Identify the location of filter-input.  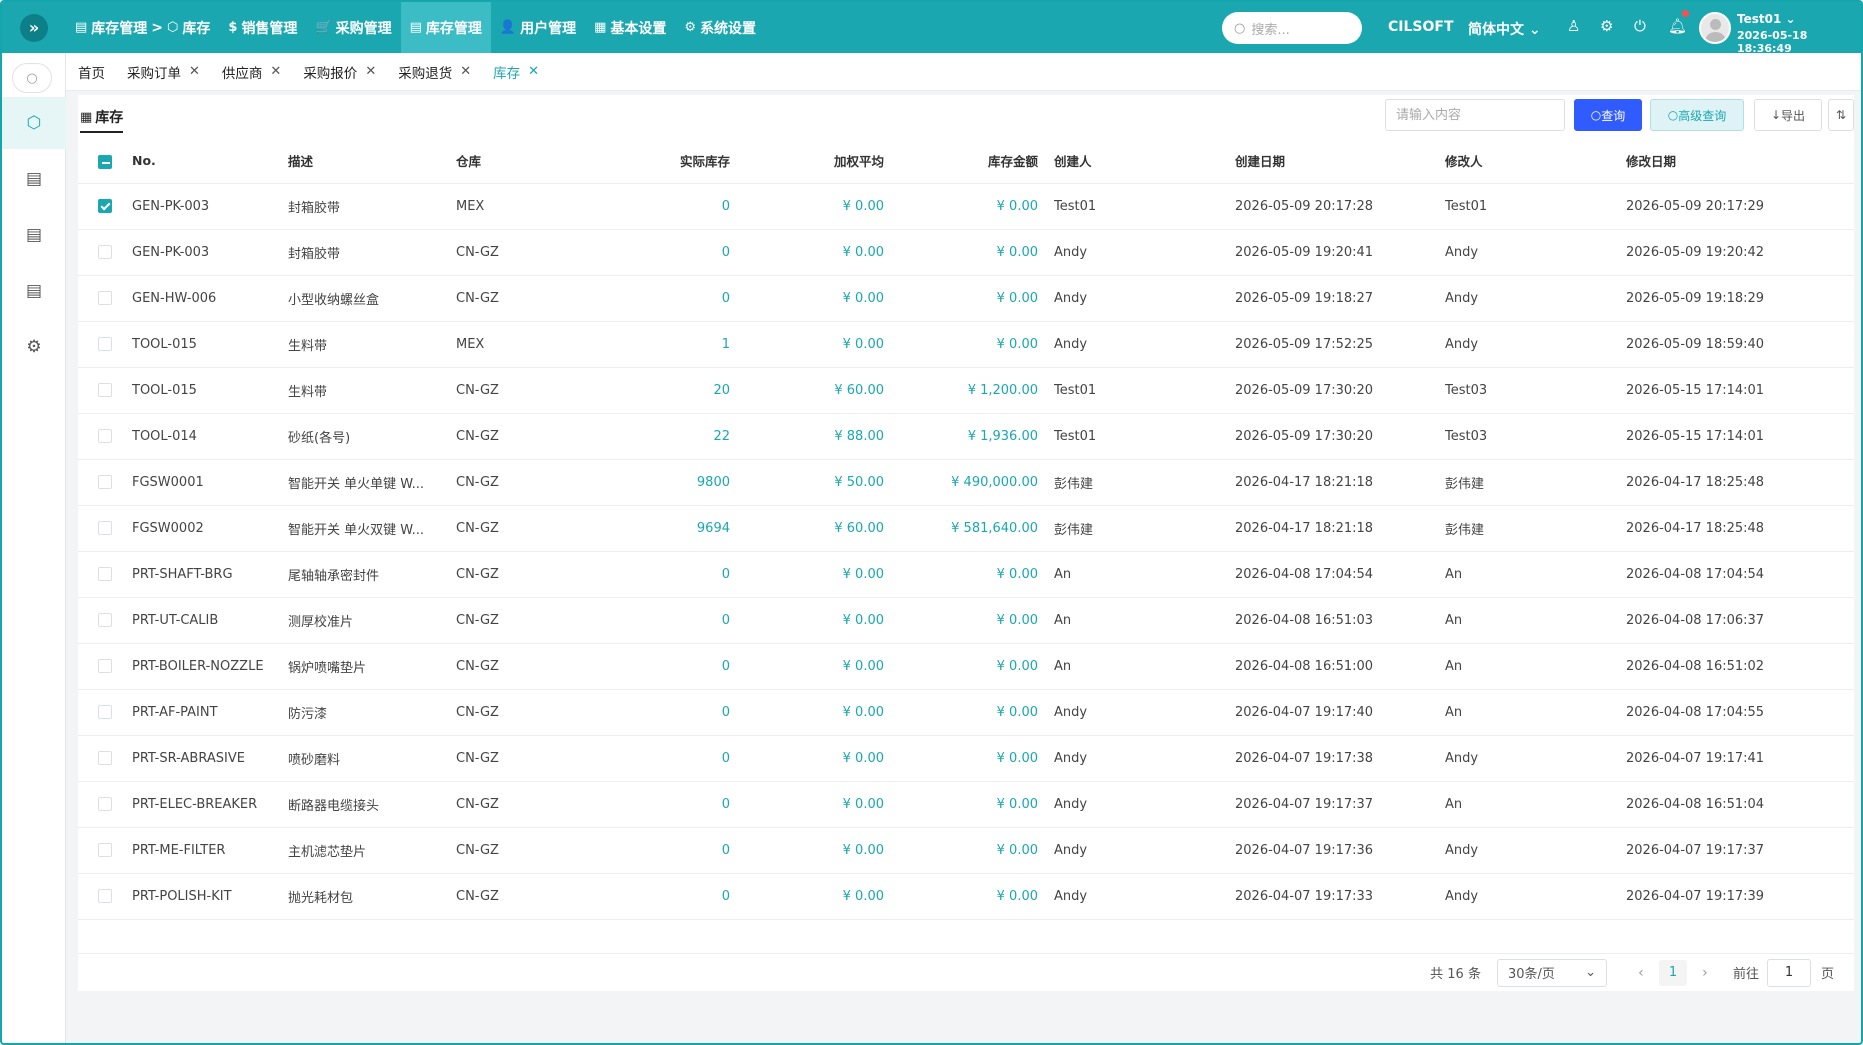
(1475, 115).